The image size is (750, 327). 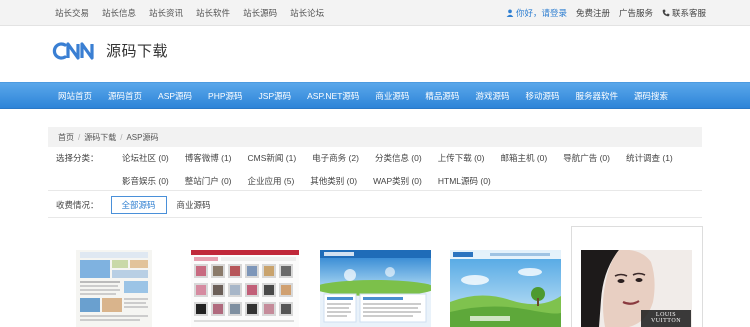 What do you see at coordinates (651, 96) in the screenshot?
I see `nav-search: 源码搜索` at bounding box center [651, 96].